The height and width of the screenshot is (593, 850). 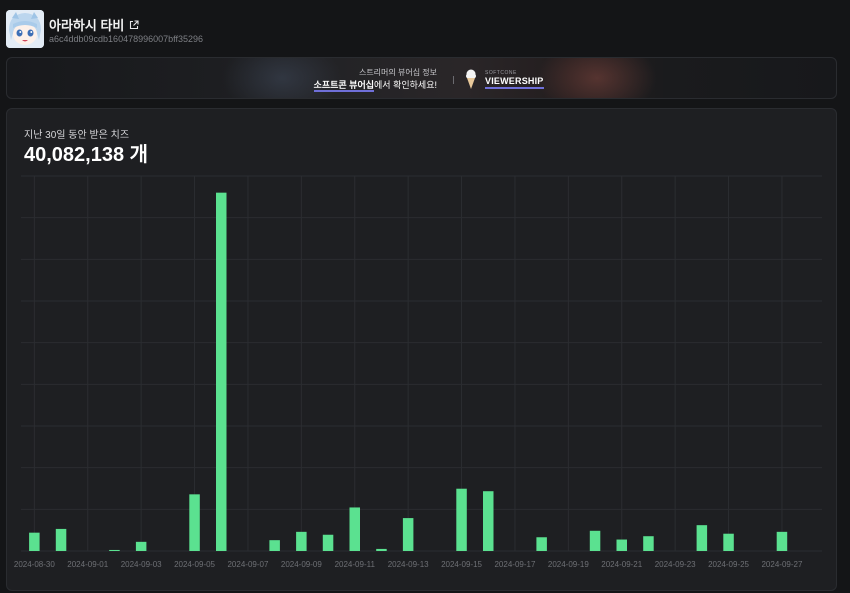 What do you see at coordinates (408, 564) in the screenshot?
I see `x-tick-label: 2024-09-13` at bounding box center [408, 564].